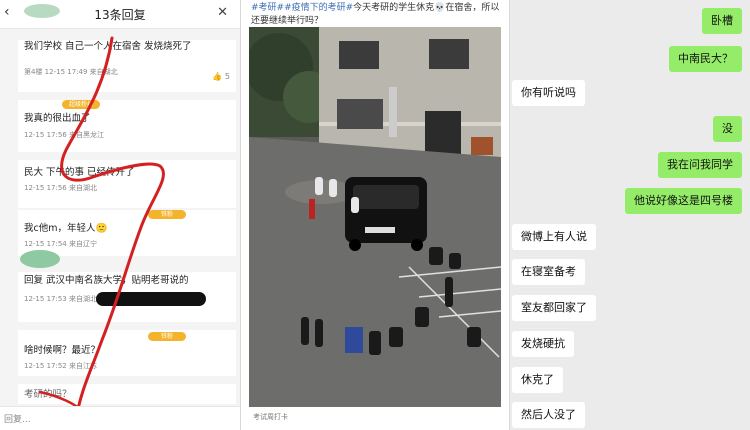  I want to click on post-hashtags: #考研##疫情下的考研#, so click(302, 8).